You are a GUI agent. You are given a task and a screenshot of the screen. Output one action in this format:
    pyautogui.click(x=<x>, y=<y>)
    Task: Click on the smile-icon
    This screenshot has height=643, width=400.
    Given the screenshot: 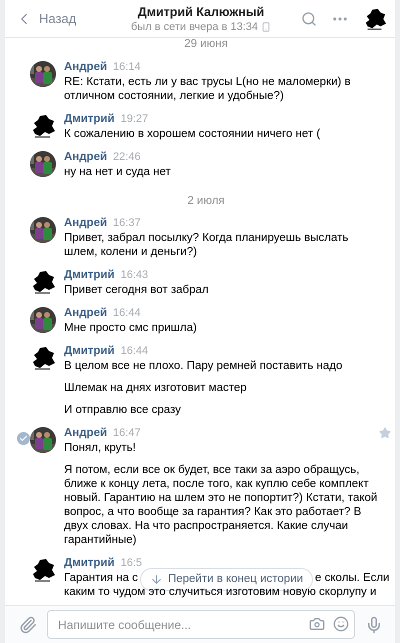 What is the action you would take?
    pyautogui.click(x=341, y=624)
    